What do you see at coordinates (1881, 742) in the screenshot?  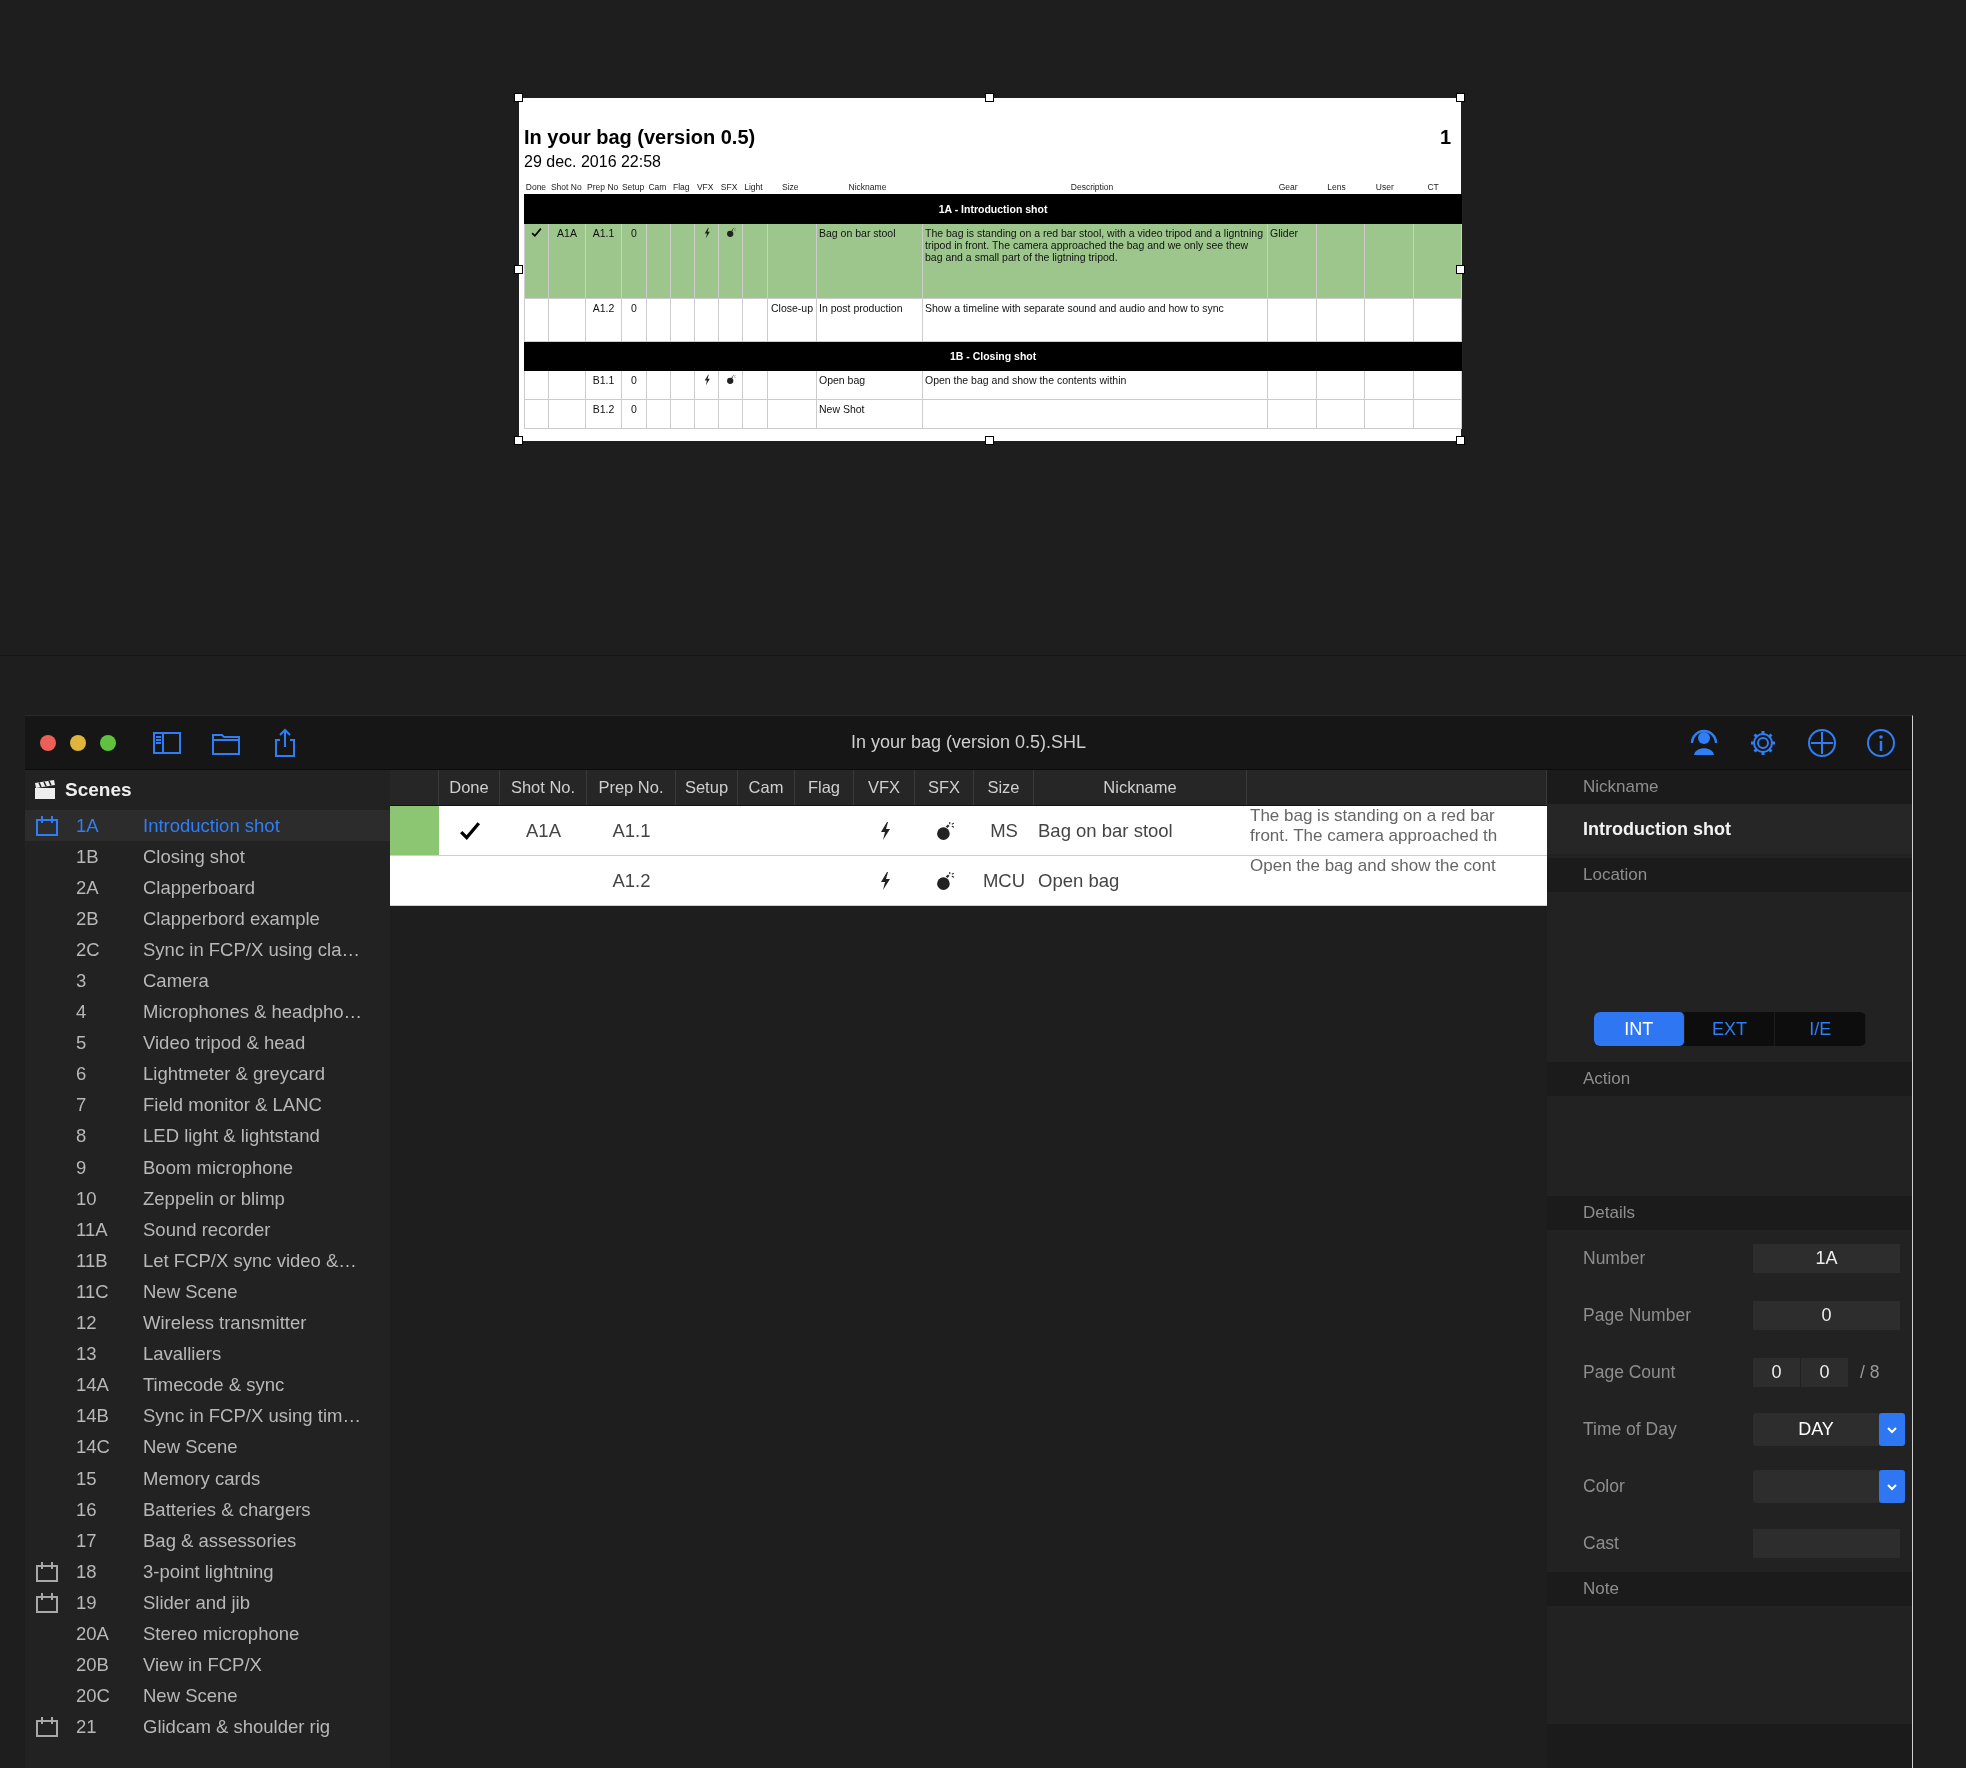 I see `info-icon` at bounding box center [1881, 742].